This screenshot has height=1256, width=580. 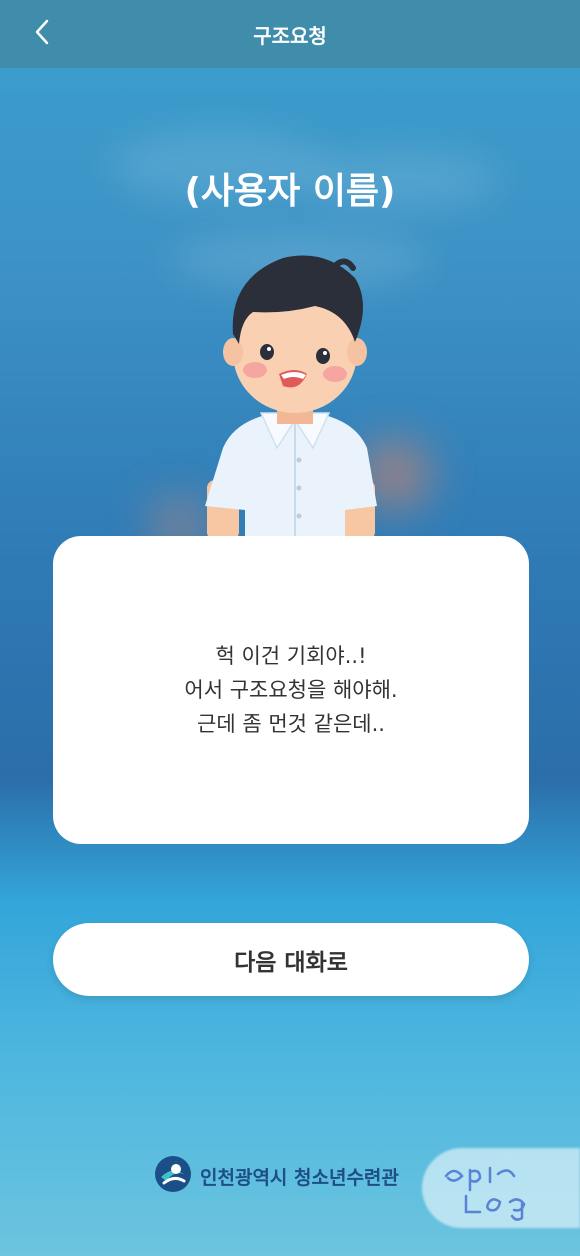 I want to click on dialog-line: 어서 구조요청을 해야해., so click(x=291, y=690).